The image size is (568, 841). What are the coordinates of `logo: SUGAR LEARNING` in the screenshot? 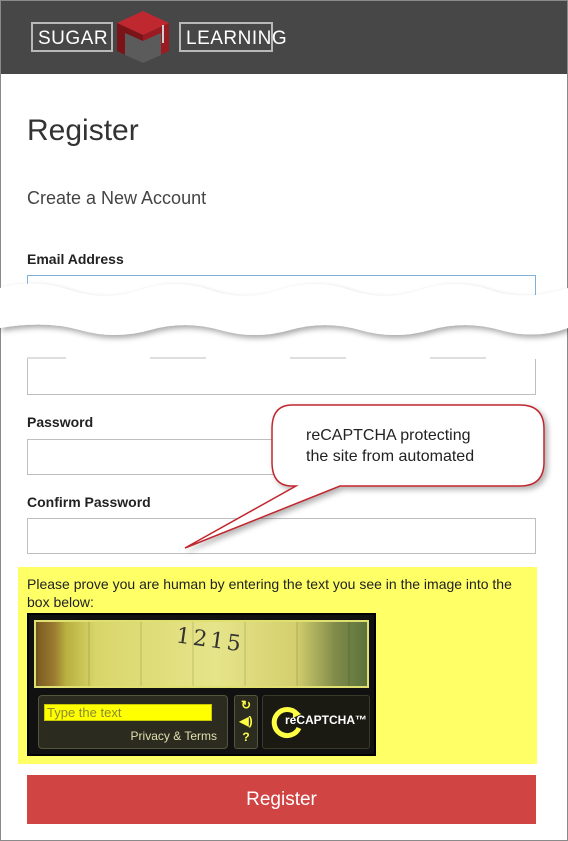 It's located at (159, 36).